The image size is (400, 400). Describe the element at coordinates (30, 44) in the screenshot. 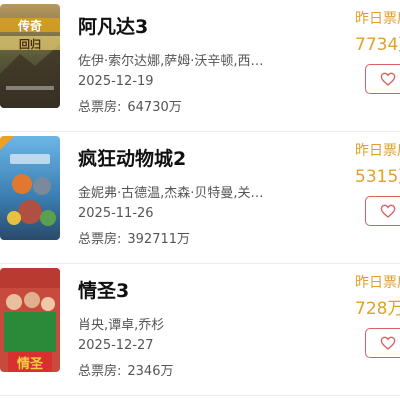

I see `svg-text: 回归` at that location.